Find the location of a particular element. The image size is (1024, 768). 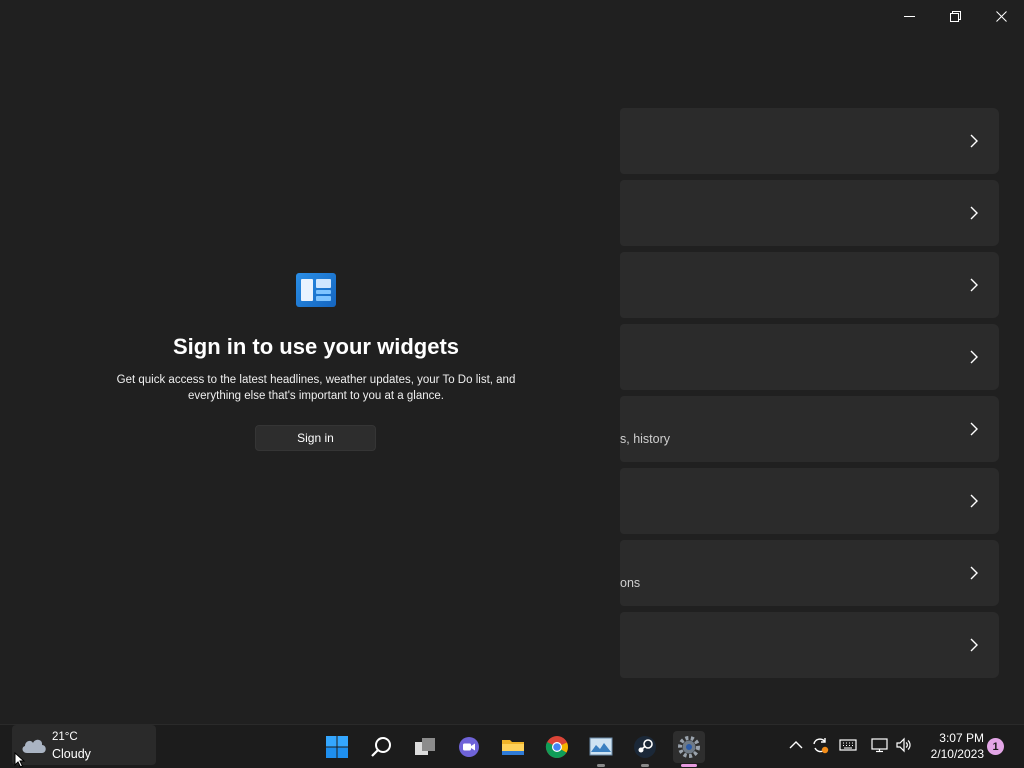

task-view-icon is located at coordinates (425, 746).